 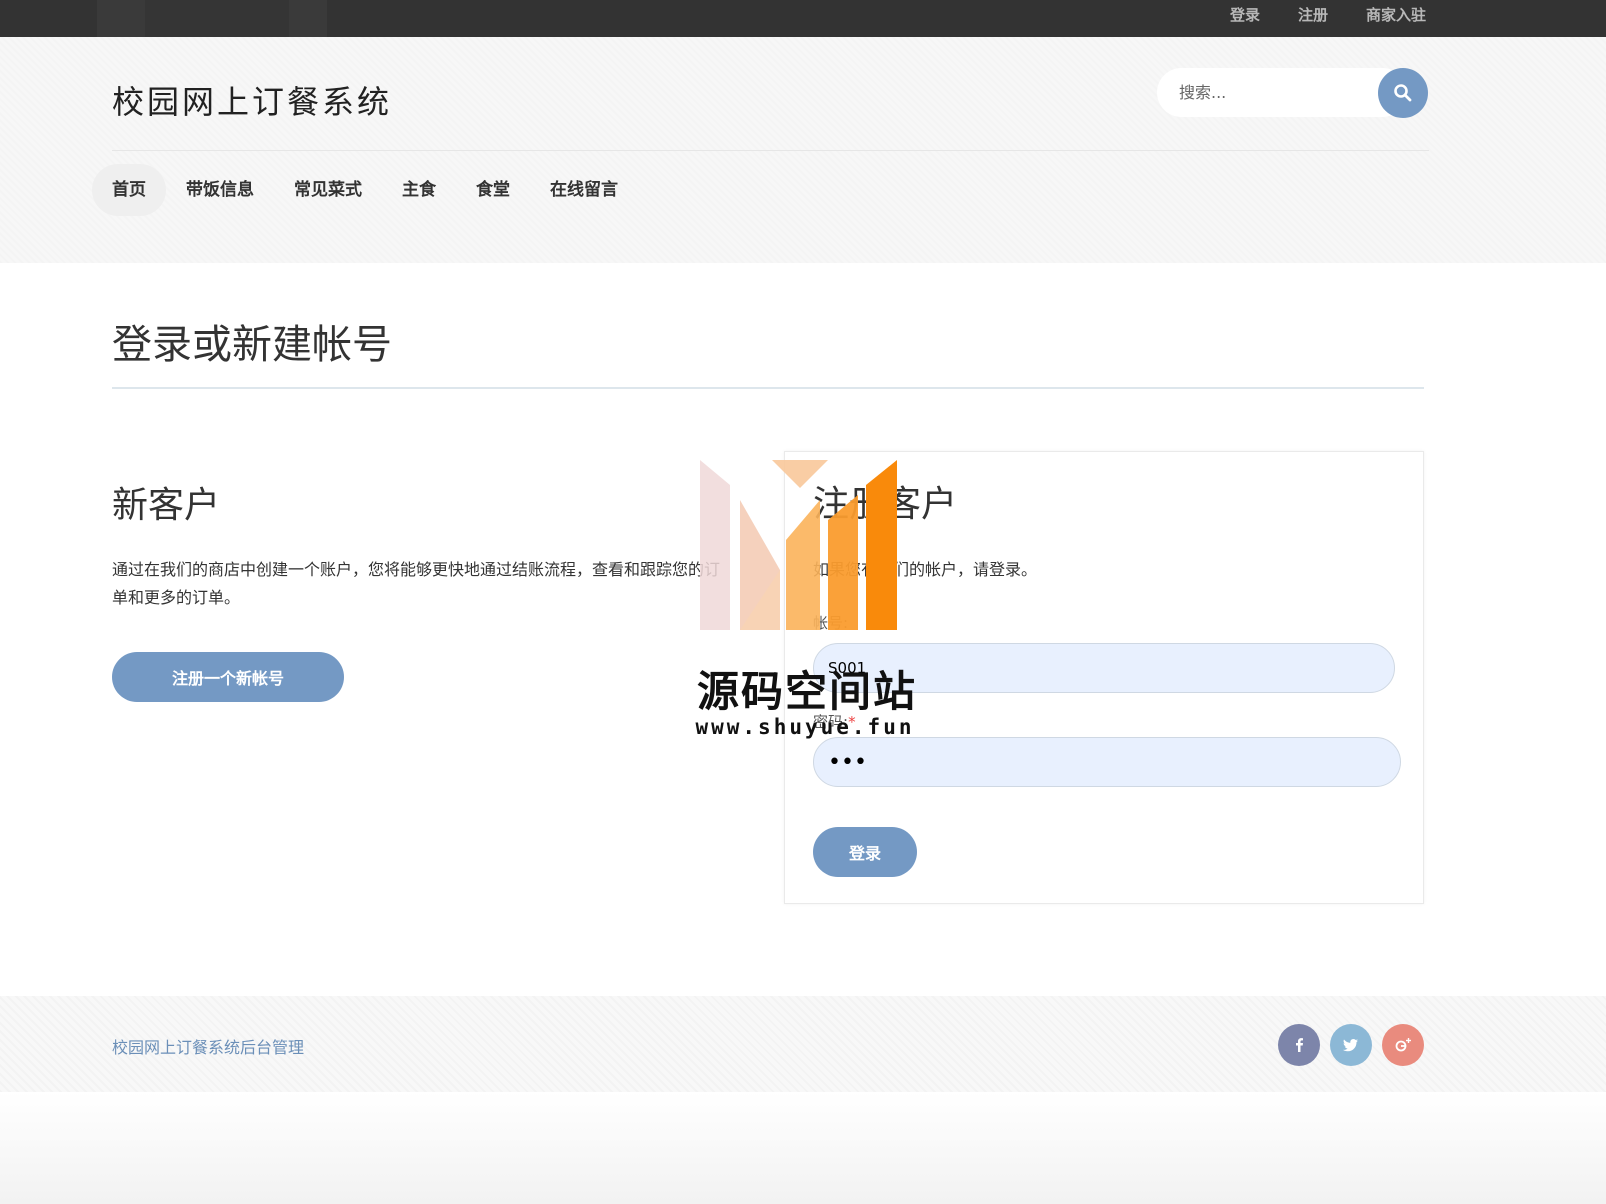 I want to click on search-input, so click(x=1282, y=92).